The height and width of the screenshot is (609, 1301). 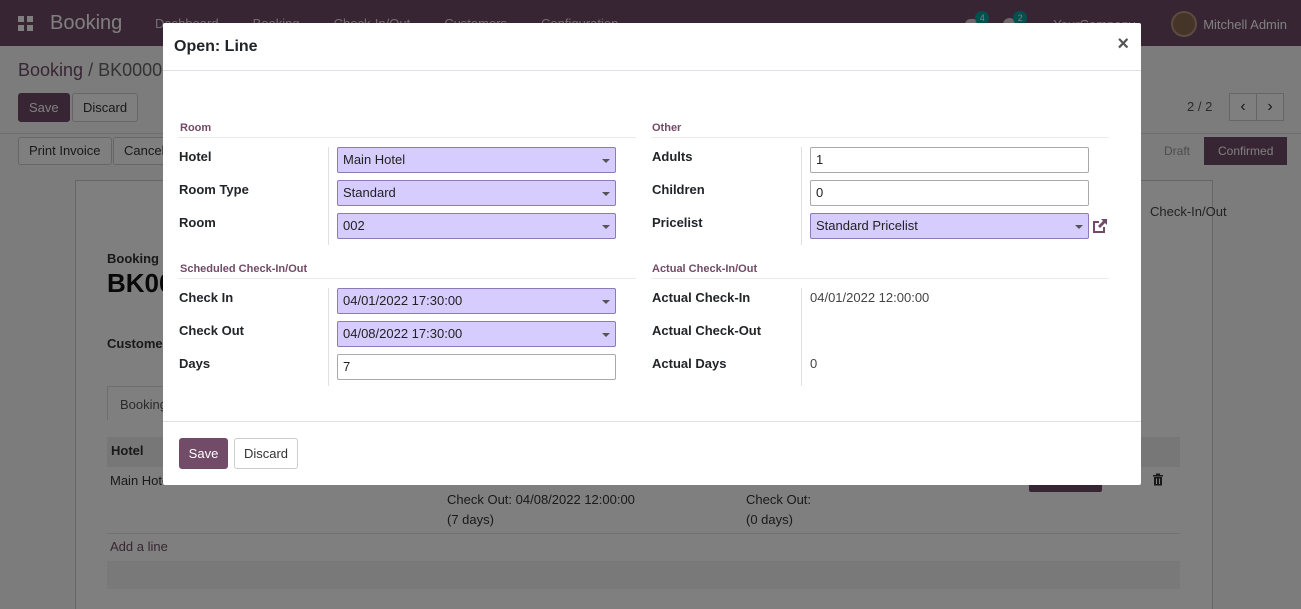 I want to click on hotel-value: Main Hotel, so click(x=374, y=159).